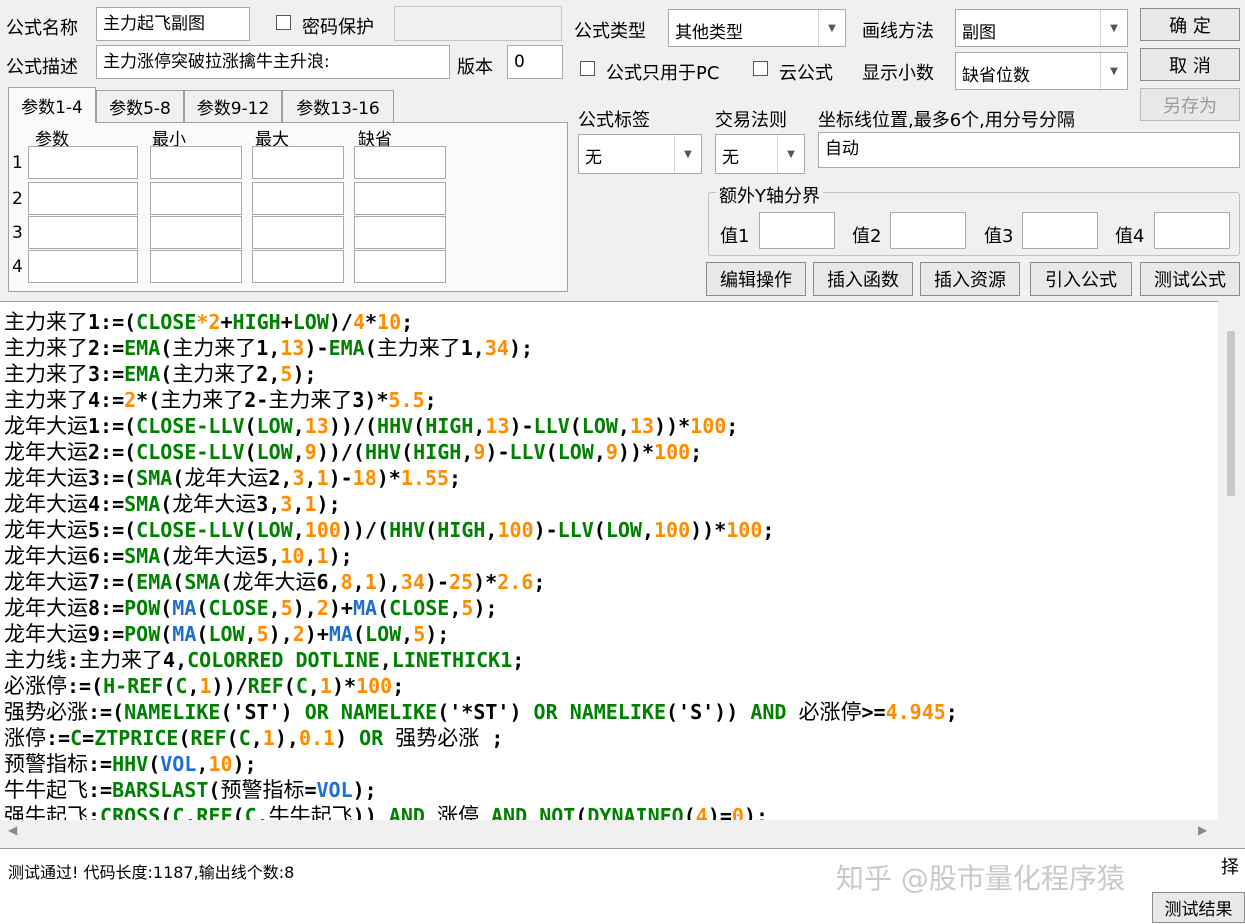 The height and width of the screenshot is (924, 1245). I want to click on code-token: 强牛起飞, so click(46, 812).